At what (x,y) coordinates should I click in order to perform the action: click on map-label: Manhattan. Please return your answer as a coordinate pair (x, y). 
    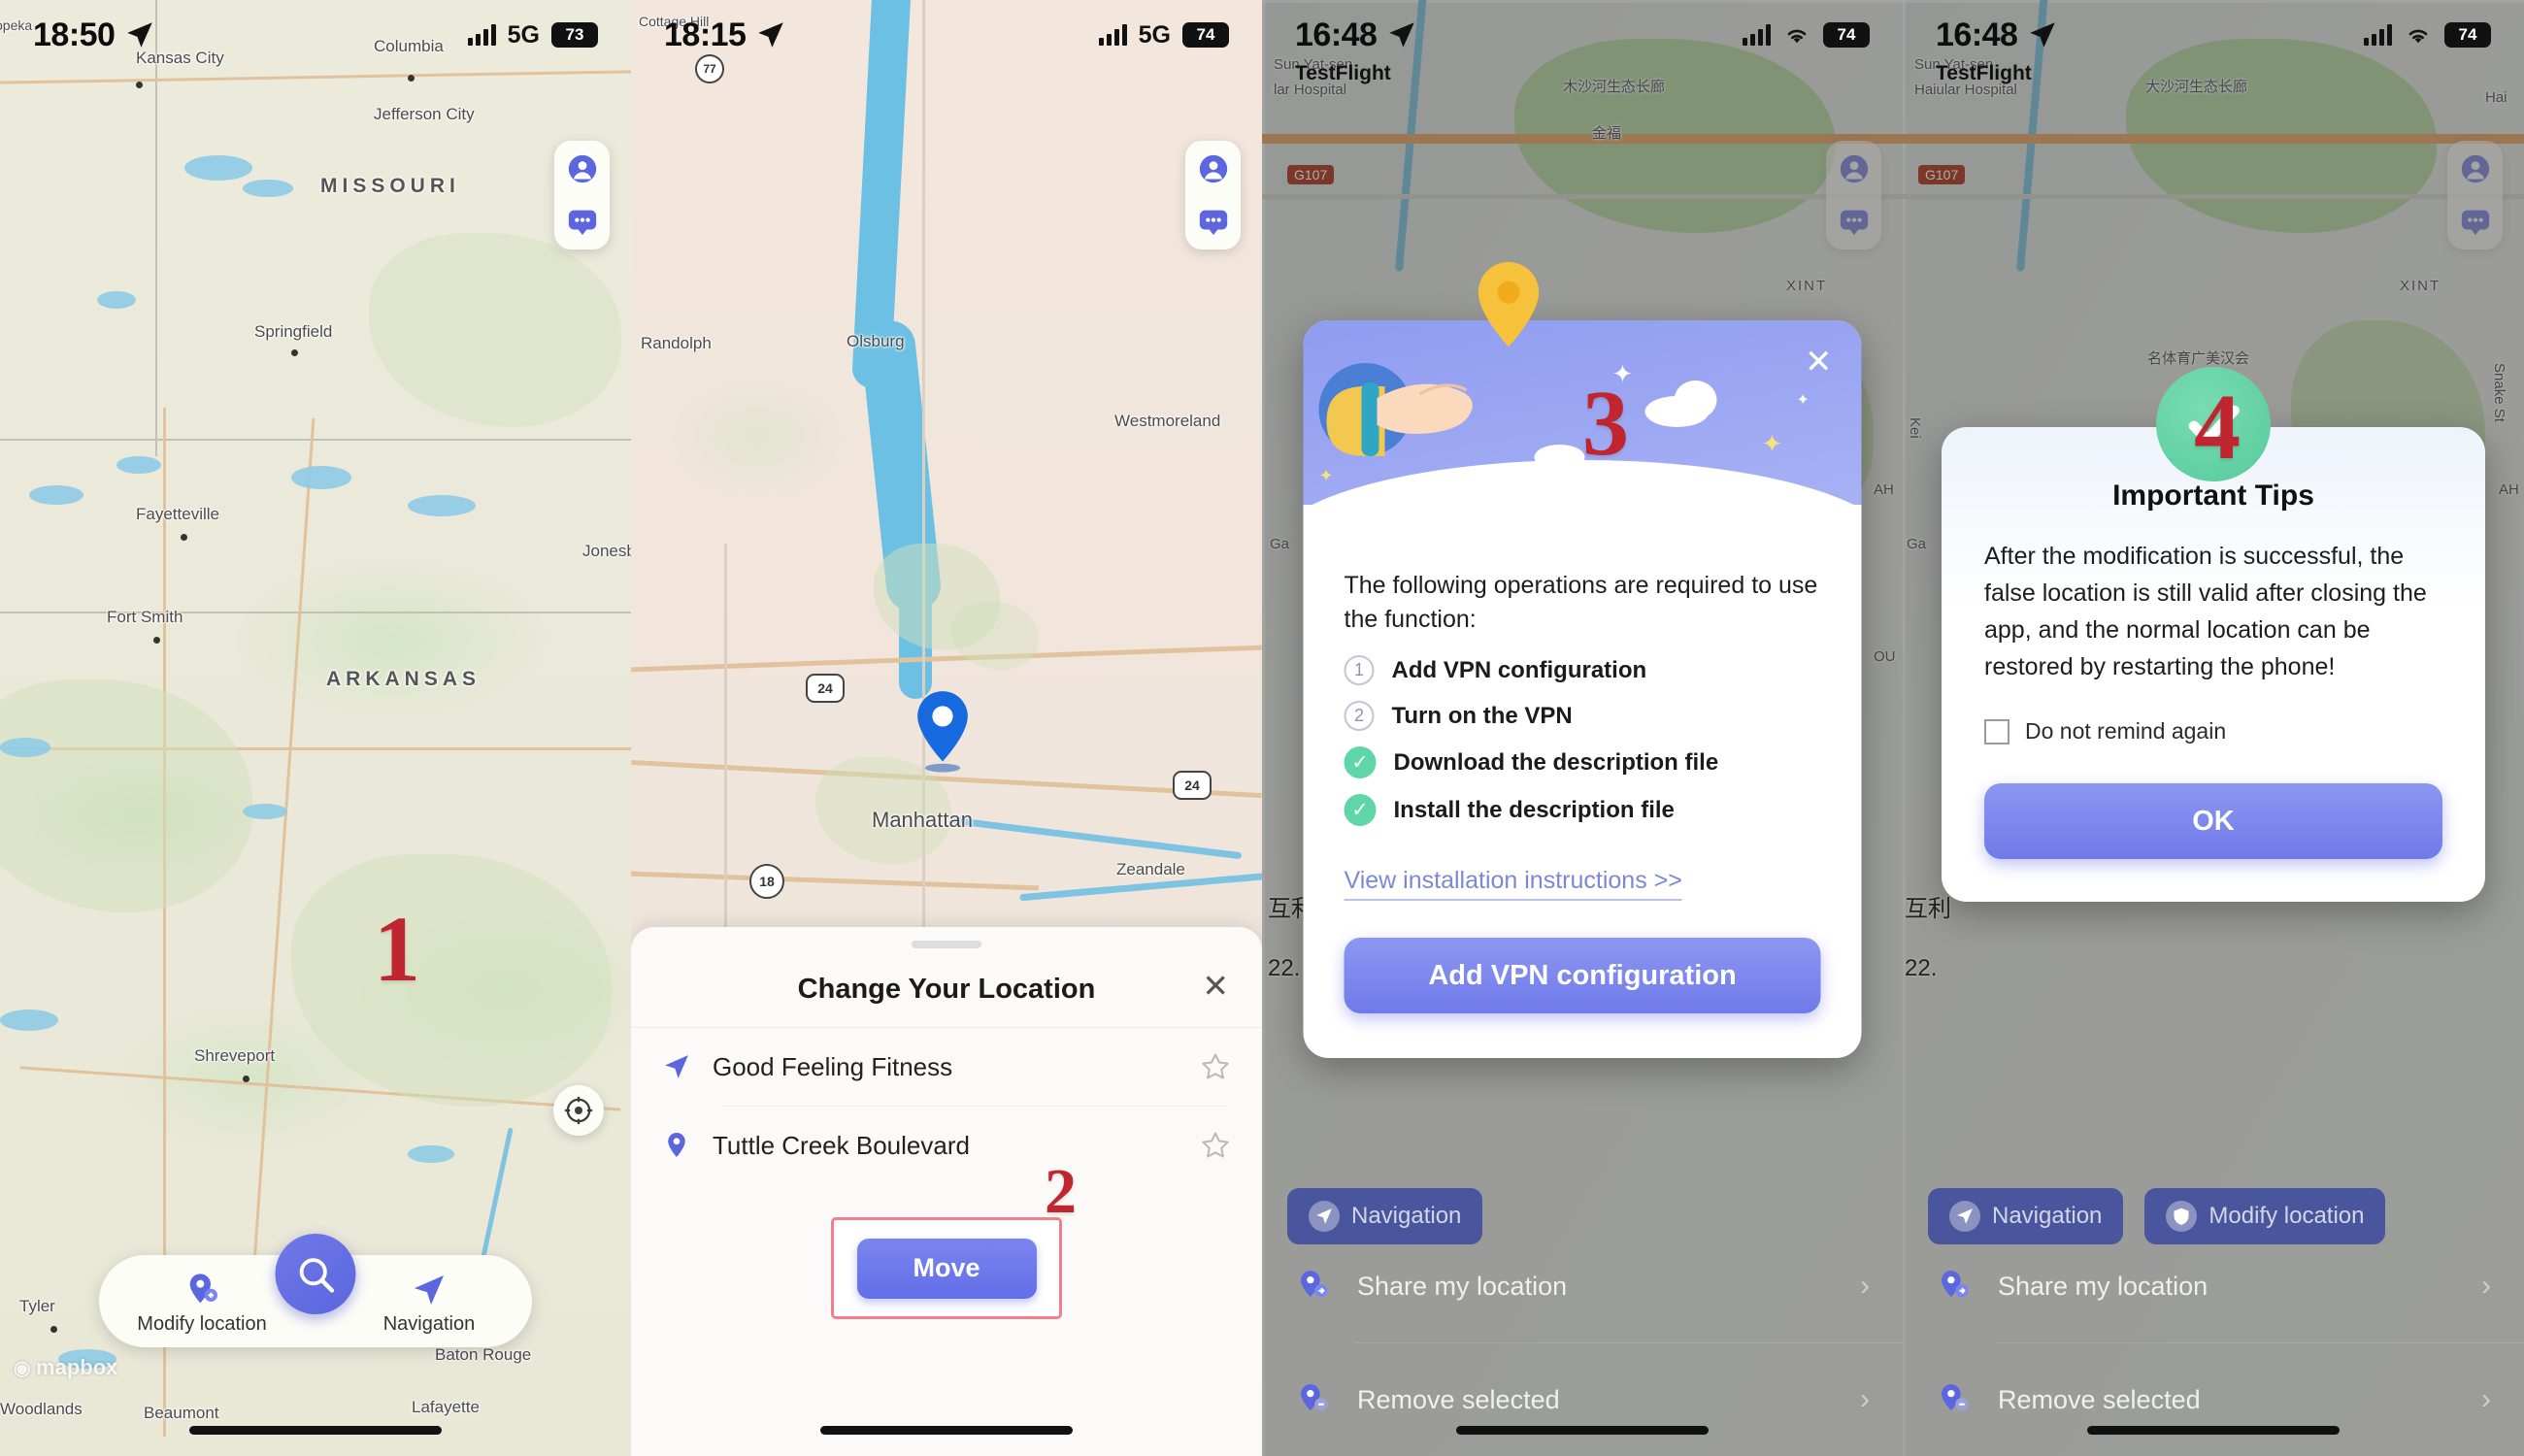
    Looking at the image, I should click on (922, 820).